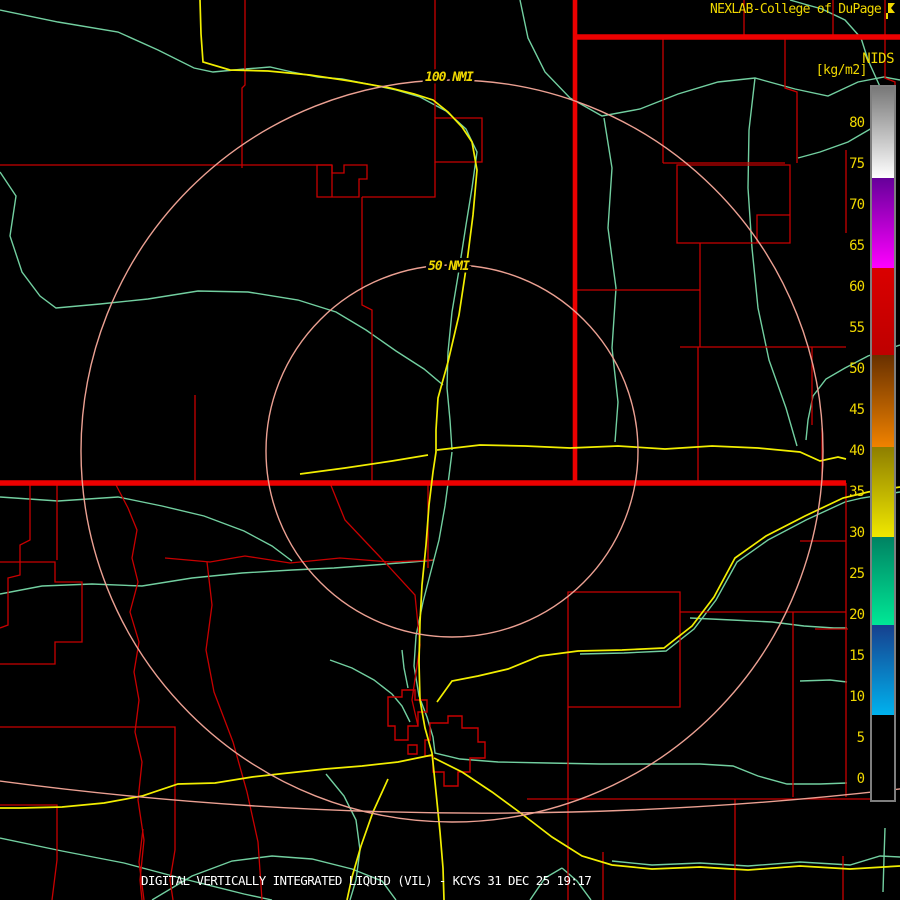 This screenshot has height=900, width=900. I want to click on colorbar-tick: 60, so click(857, 287).